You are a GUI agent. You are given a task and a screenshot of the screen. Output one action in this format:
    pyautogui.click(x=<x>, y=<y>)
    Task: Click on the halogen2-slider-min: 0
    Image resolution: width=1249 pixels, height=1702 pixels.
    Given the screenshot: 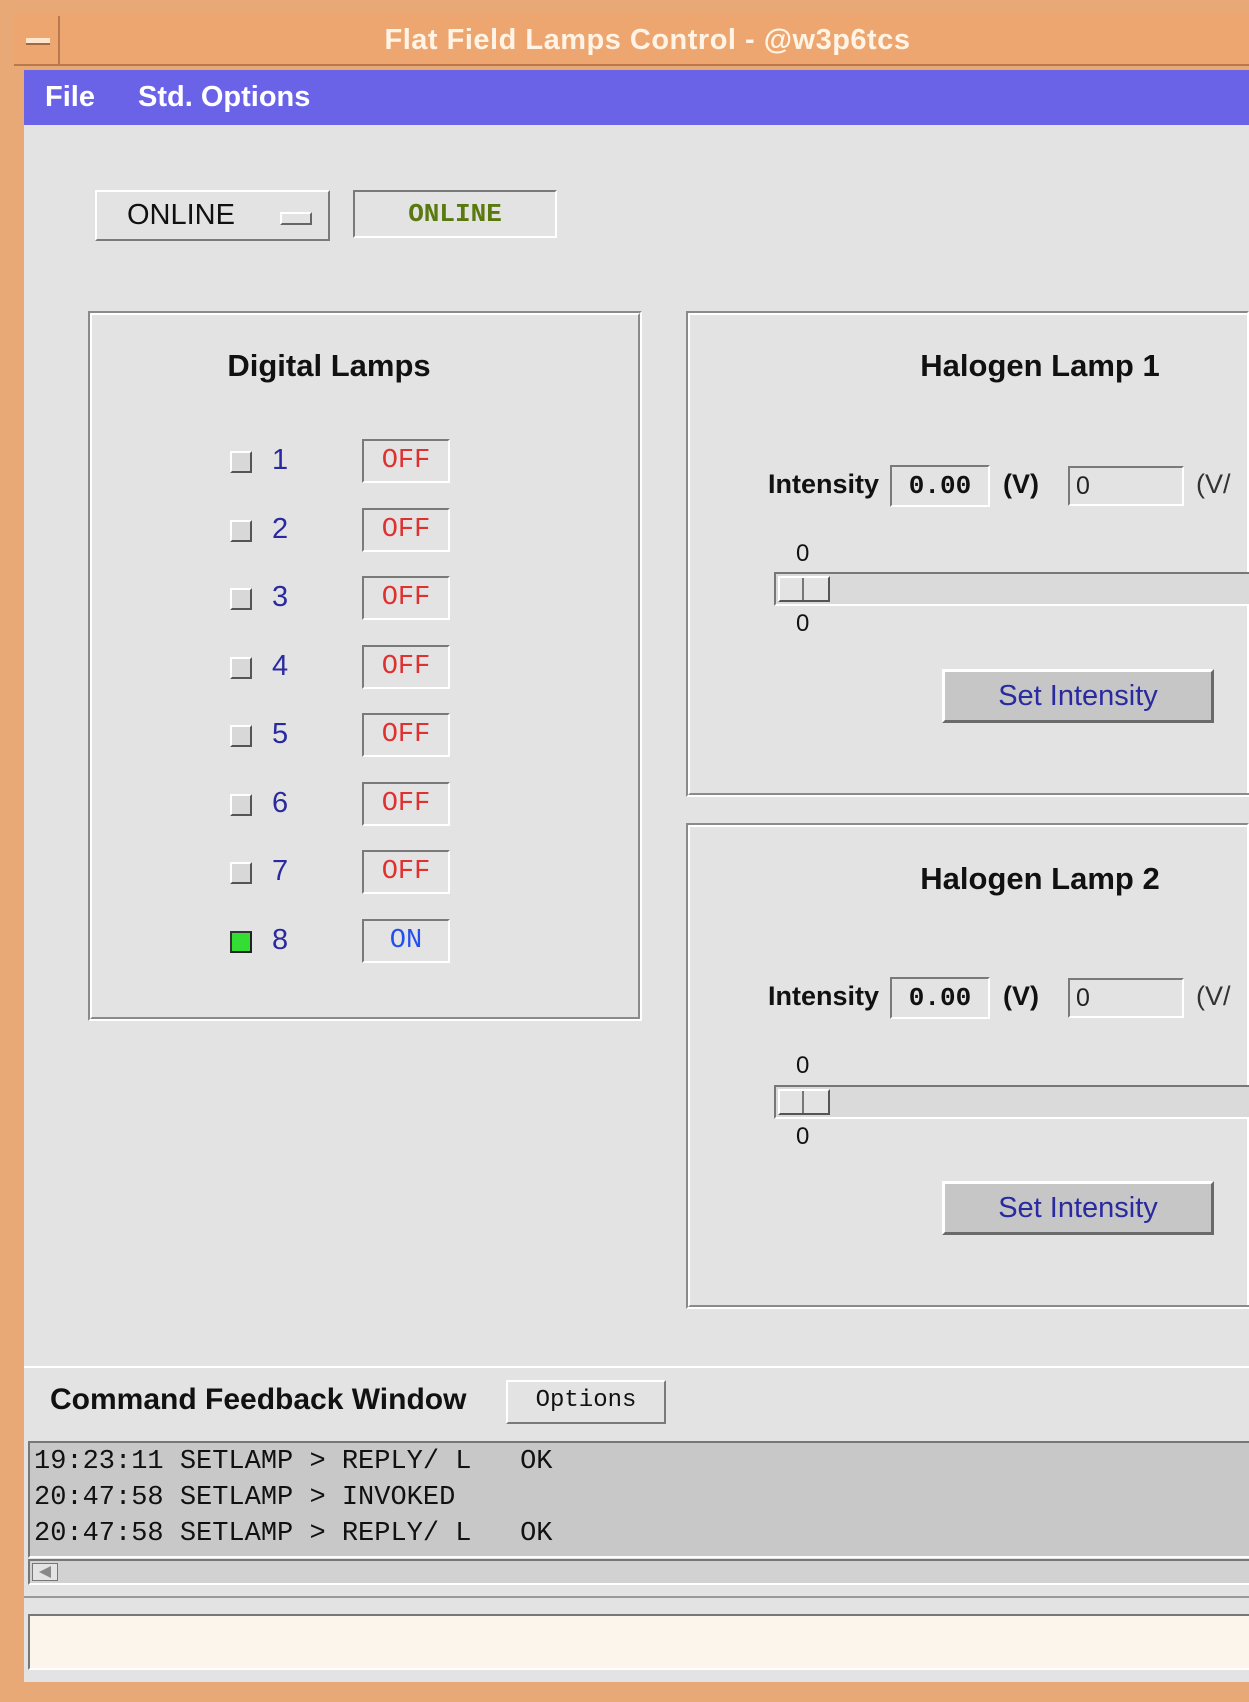 What is the action you would take?
    pyautogui.click(x=803, y=1136)
    